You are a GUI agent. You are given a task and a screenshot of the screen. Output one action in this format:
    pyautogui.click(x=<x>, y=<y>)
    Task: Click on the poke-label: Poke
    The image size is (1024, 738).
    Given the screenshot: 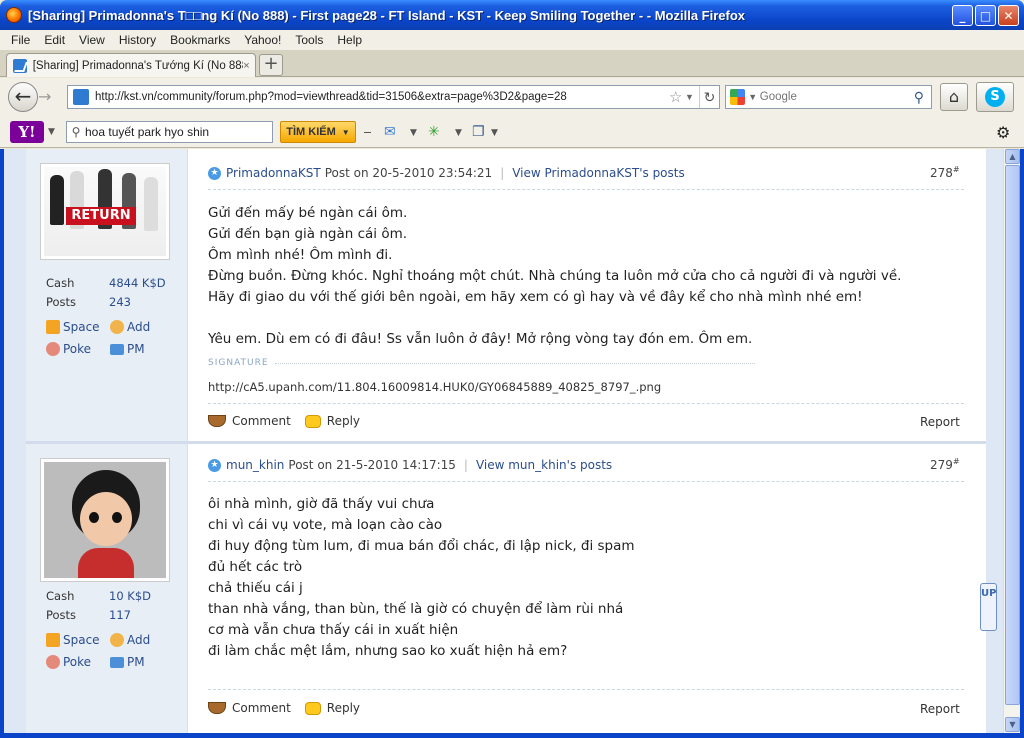 What is the action you would take?
    pyautogui.click(x=77, y=662)
    